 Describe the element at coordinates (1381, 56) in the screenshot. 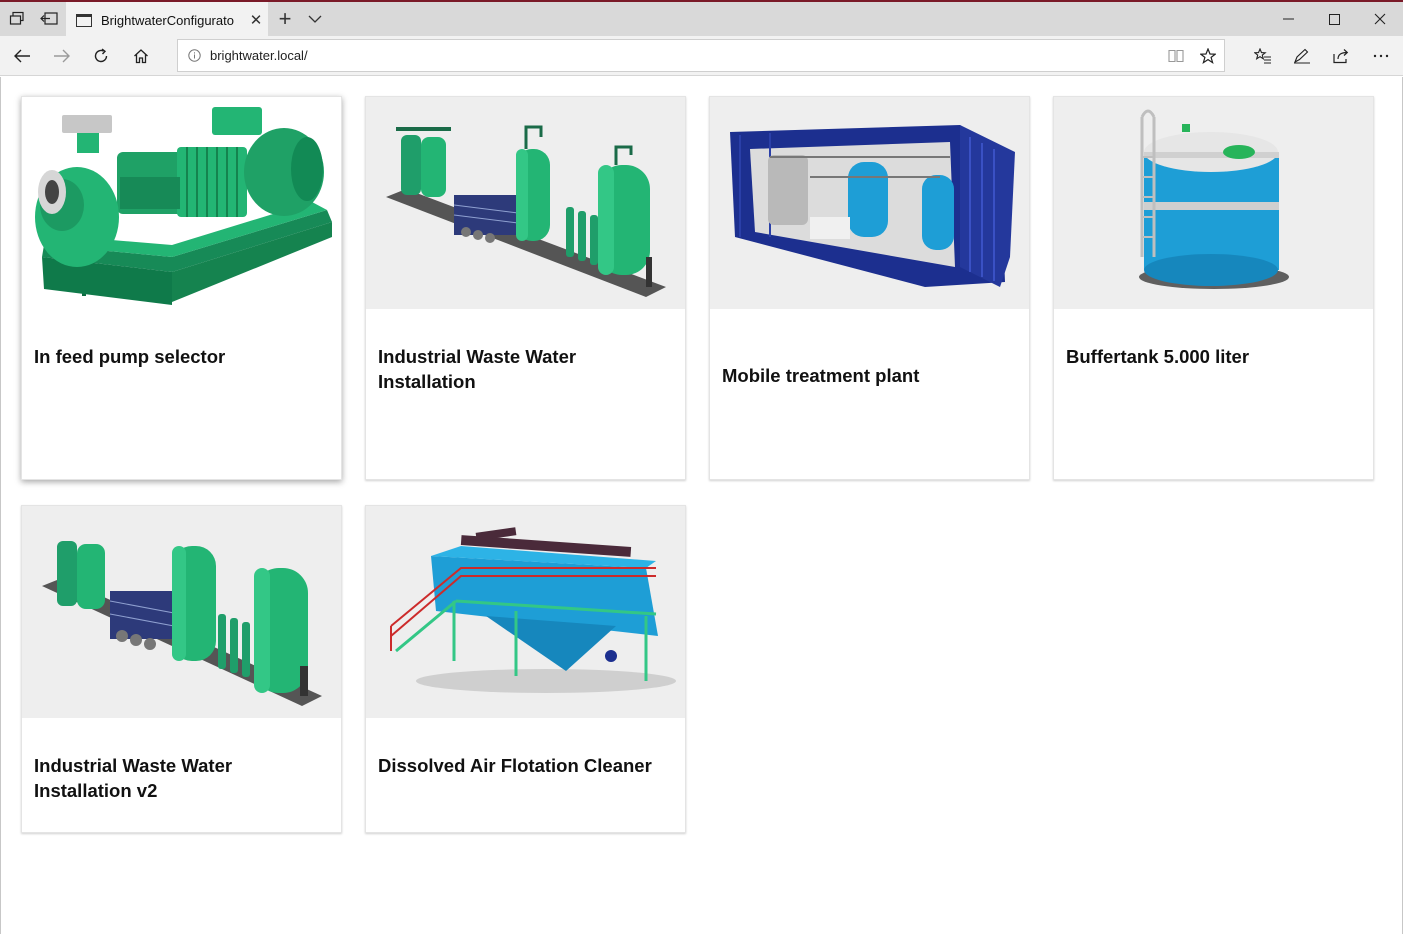

I see `more-icon` at that location.